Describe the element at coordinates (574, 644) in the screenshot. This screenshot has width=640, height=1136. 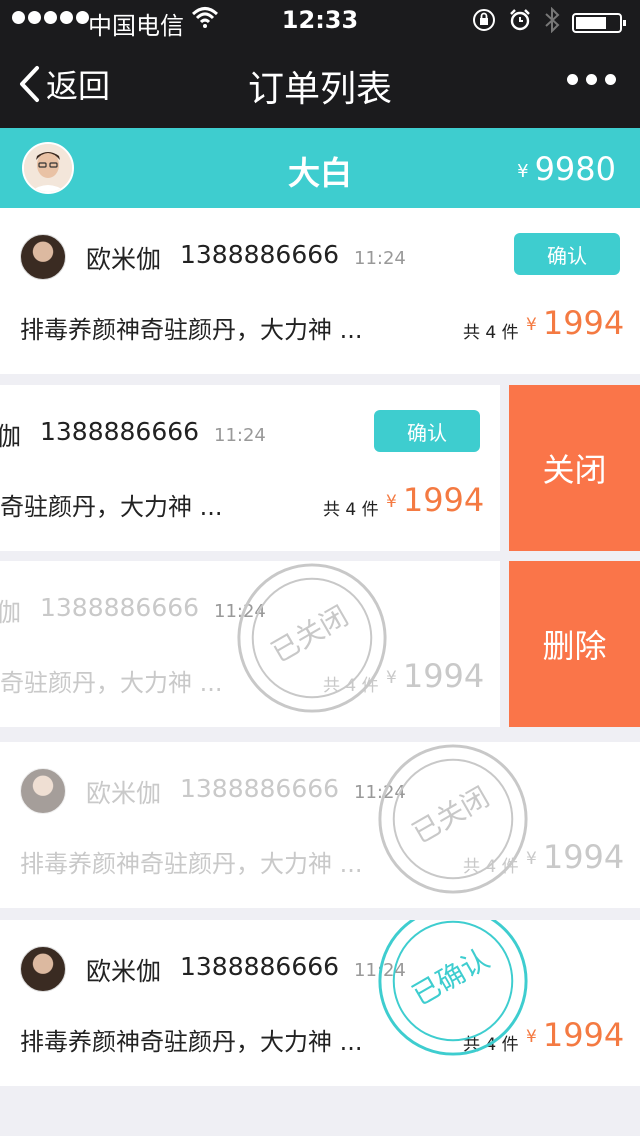
I see `delete-order-button: 删除` at that location.